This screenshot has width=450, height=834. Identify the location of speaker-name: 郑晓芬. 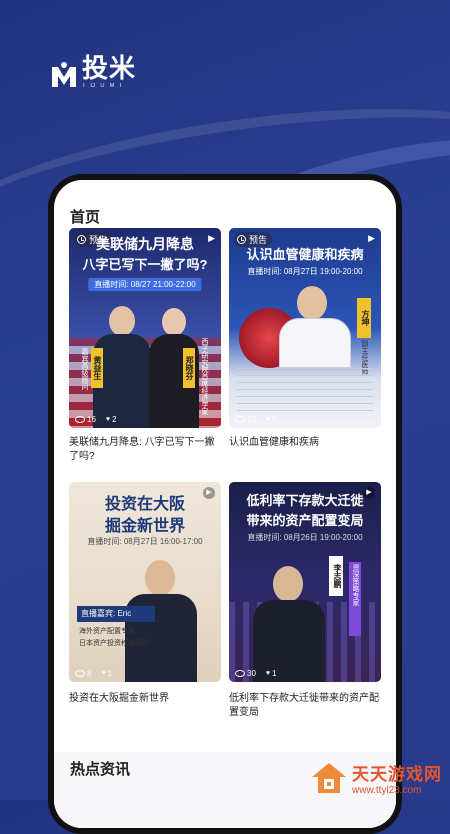
(189, 368).